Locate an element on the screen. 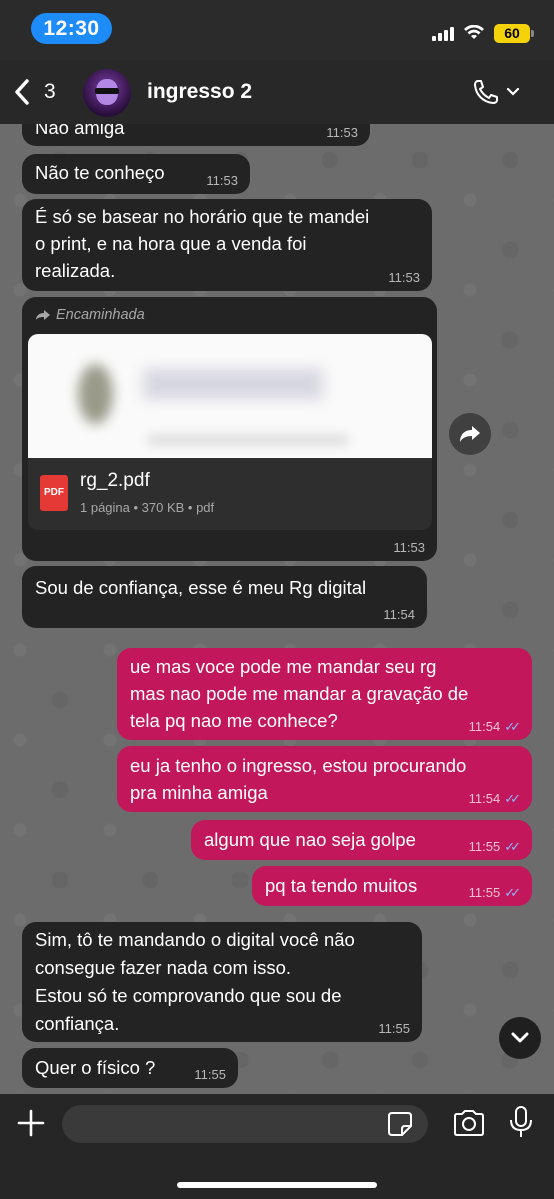 The image size is (554, 1199). message-incoming: Quer o físico ? 11:55 is located at coordinates (130, 1068).